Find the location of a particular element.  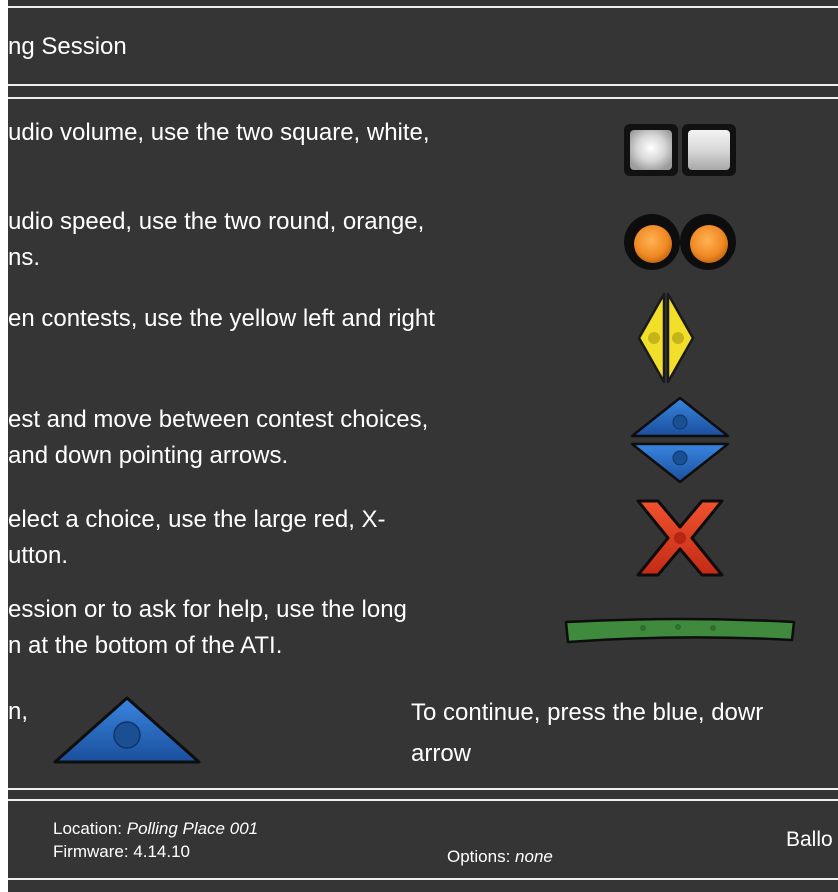

long-green-button-icon is located at coordinates (680, 630).